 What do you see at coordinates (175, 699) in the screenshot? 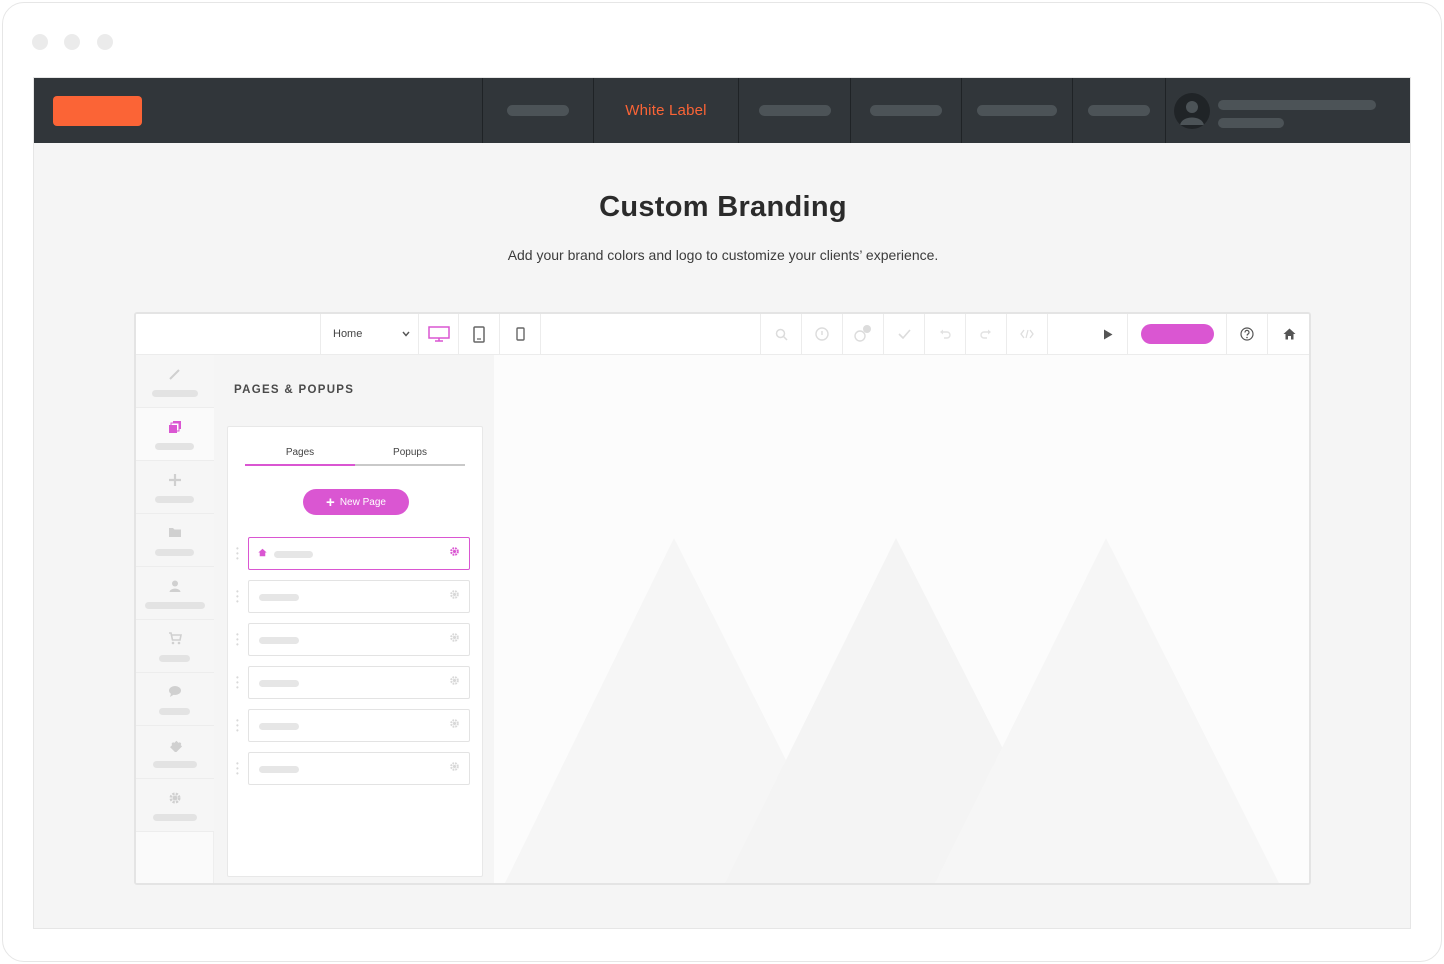
I see `sidebar-item-chat` at bounding box center [175, 699].